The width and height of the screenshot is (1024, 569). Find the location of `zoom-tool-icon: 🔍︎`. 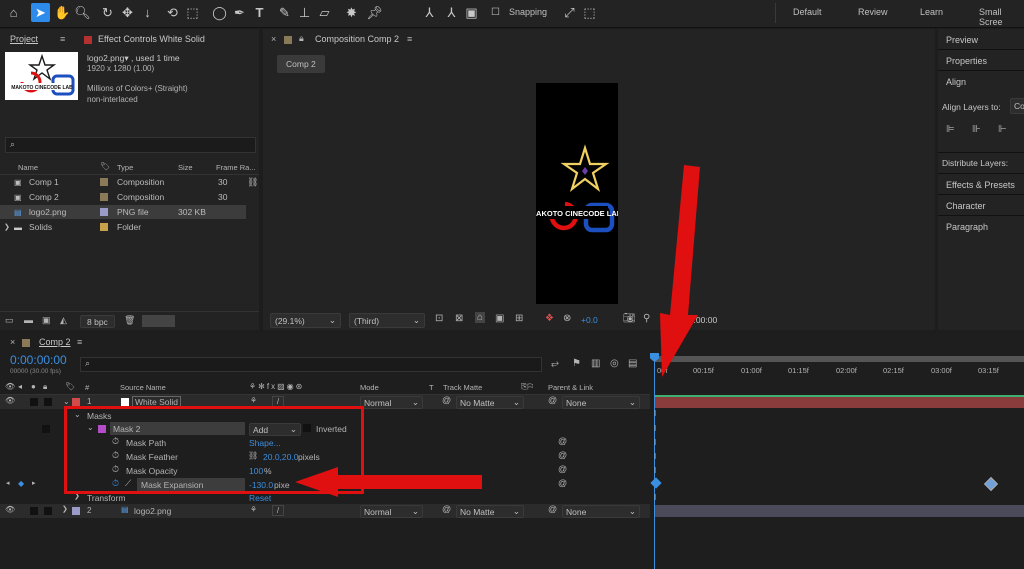

zoom-tool-icon: 🔍︎ is located at coordinates (82, 12).